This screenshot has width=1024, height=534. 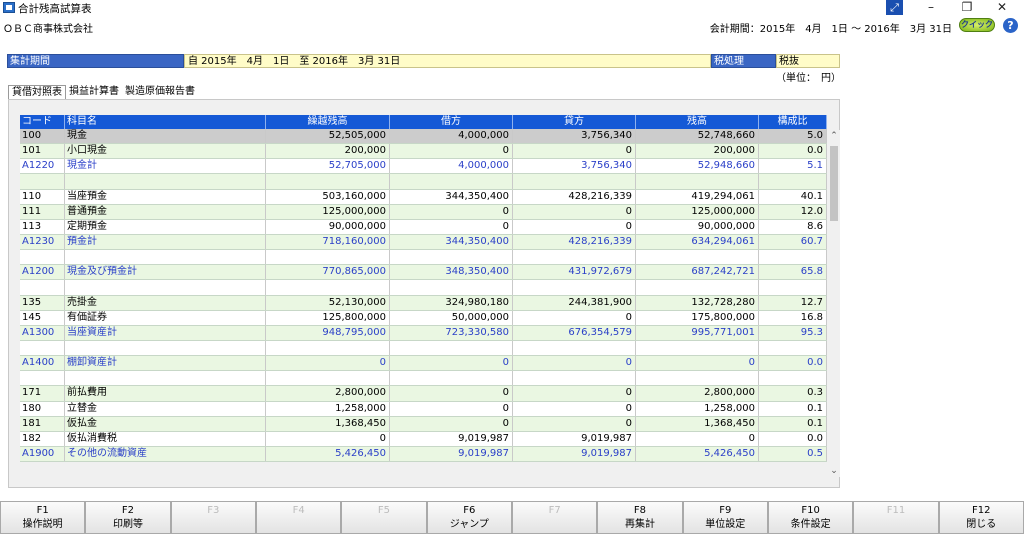 What do you see at coordinates (640, 517) in the screenshot?
I see `fkey-f8-button: F8 再集計` at bounding box center [640, 517].